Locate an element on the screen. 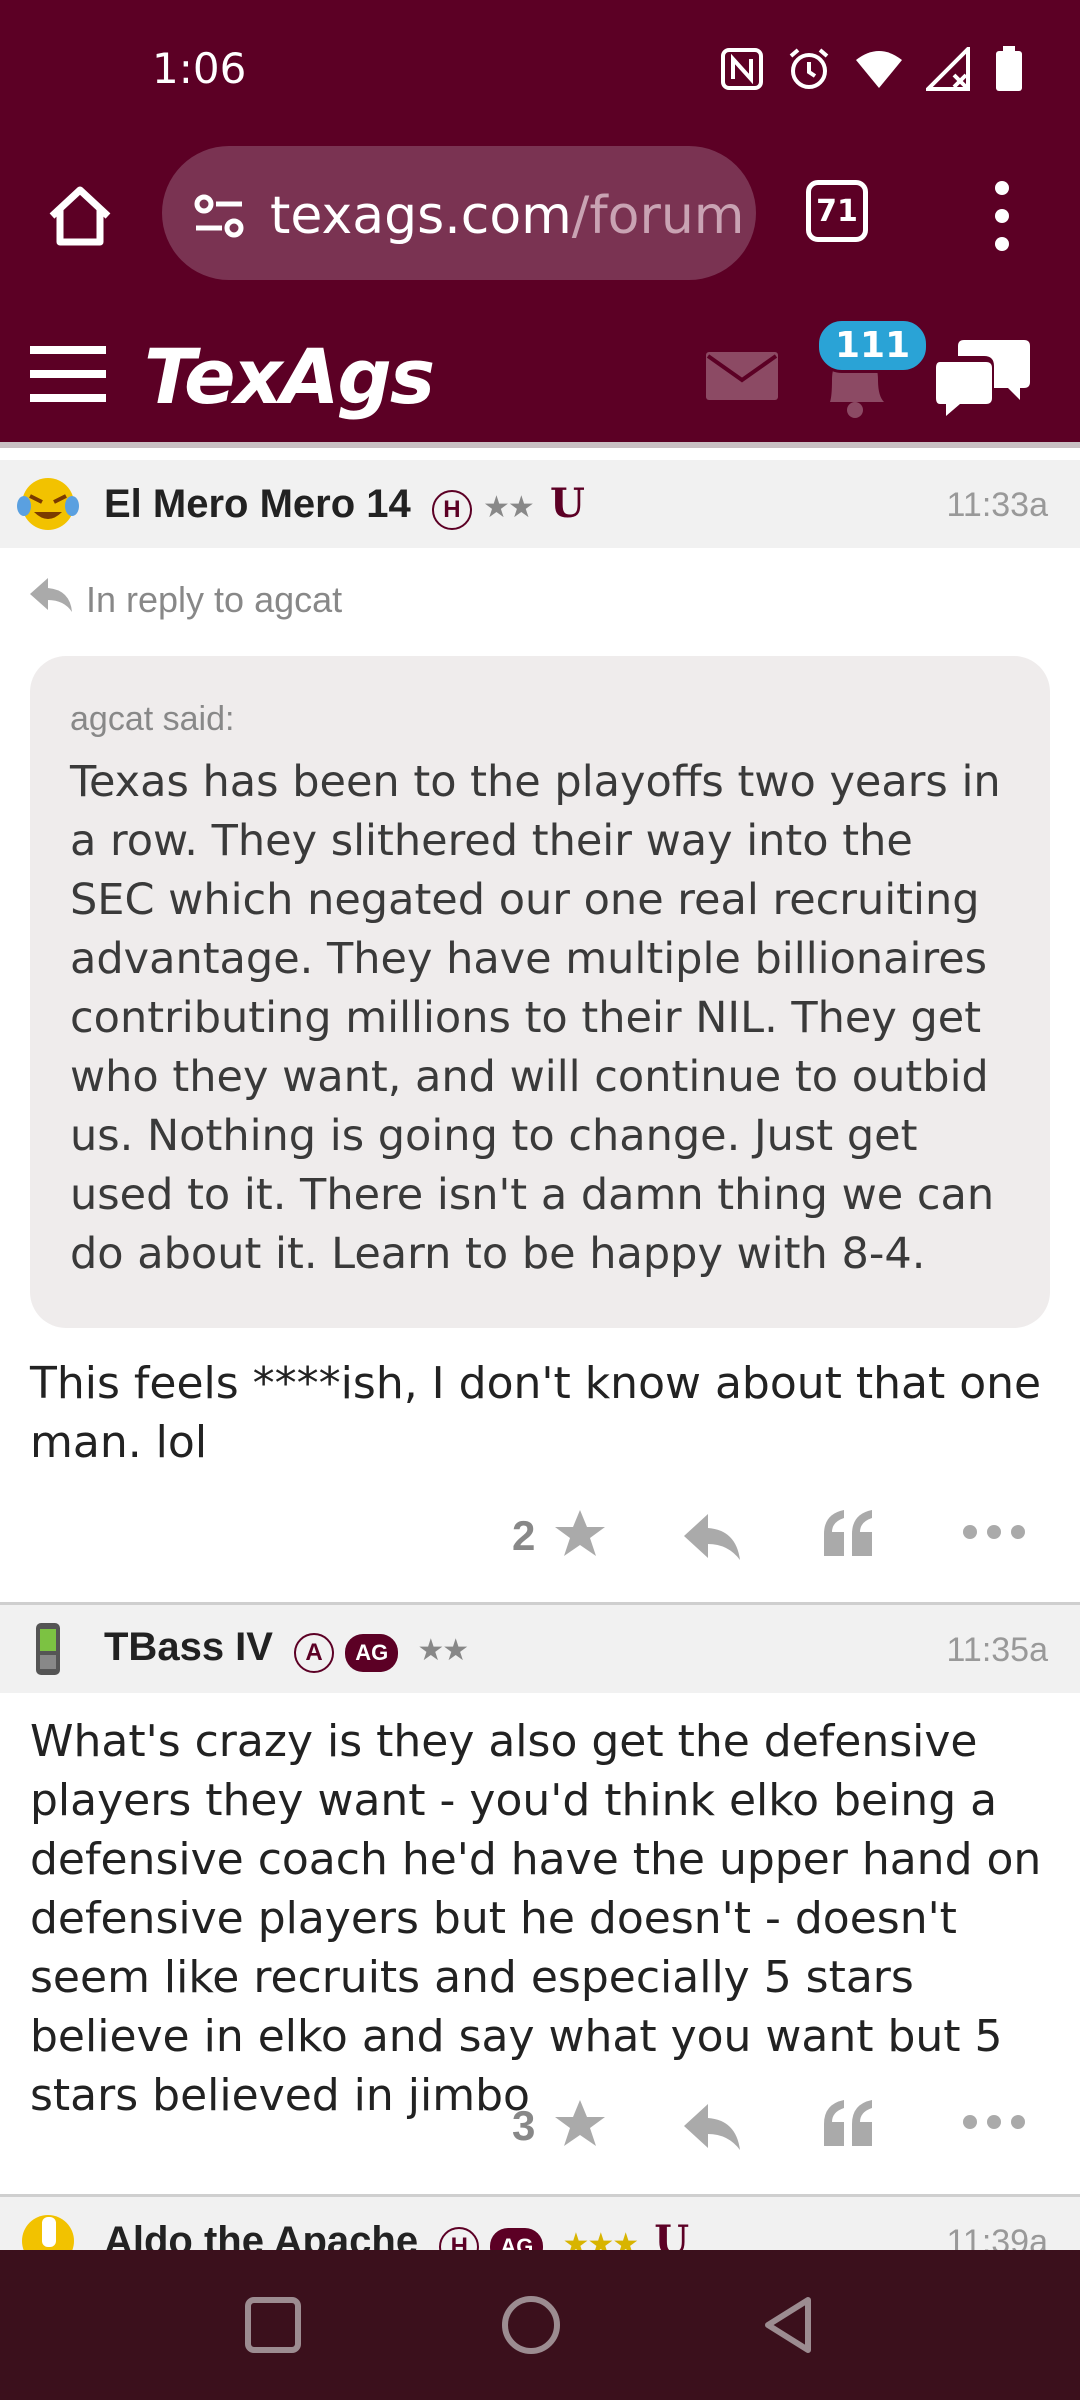  rank-badge: H is located at coordinates (451, 510).